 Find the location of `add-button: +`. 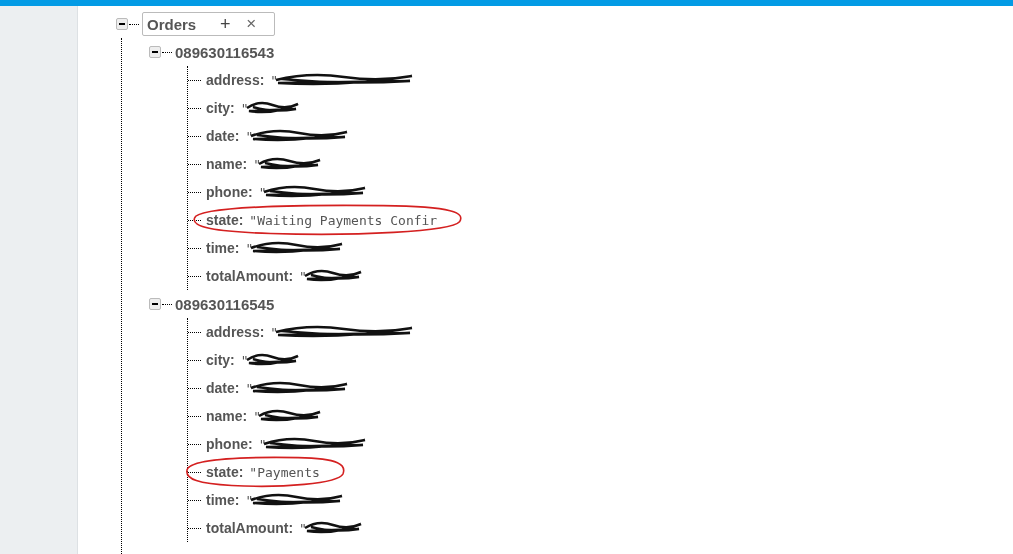

add-button: + is located at coordinates (225, 24).